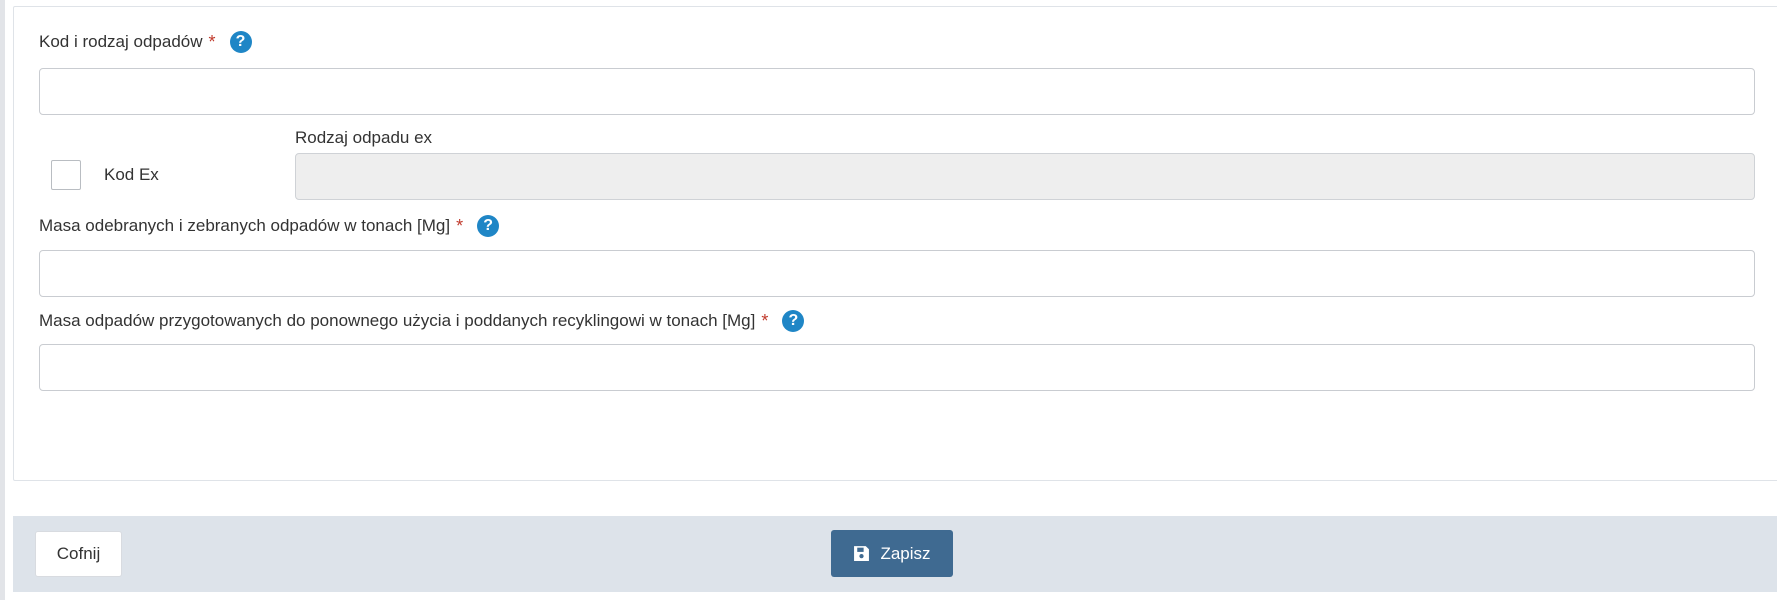 The width and height of the screenshot is (1777, 600). Describe the element at coordinates (131, 174) in the screenshot. I see `code-ex-label: Kod Ex` at that location.